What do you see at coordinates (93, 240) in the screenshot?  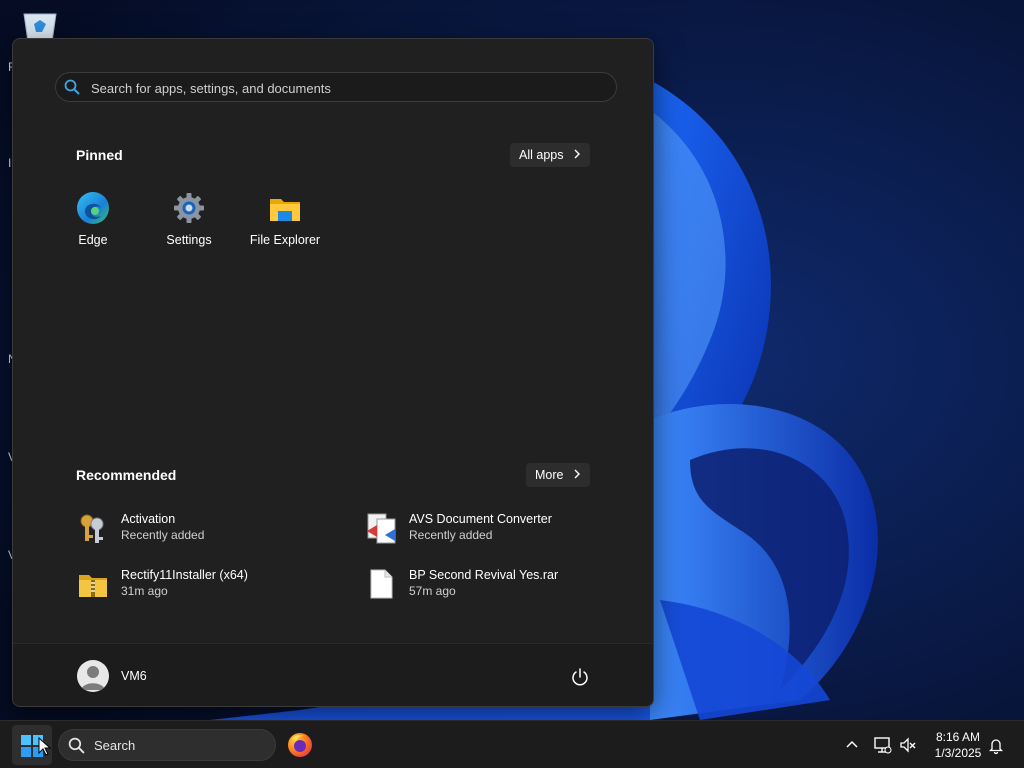 I see `pinned-app-label: Edge` at bounding box center [93, 240].